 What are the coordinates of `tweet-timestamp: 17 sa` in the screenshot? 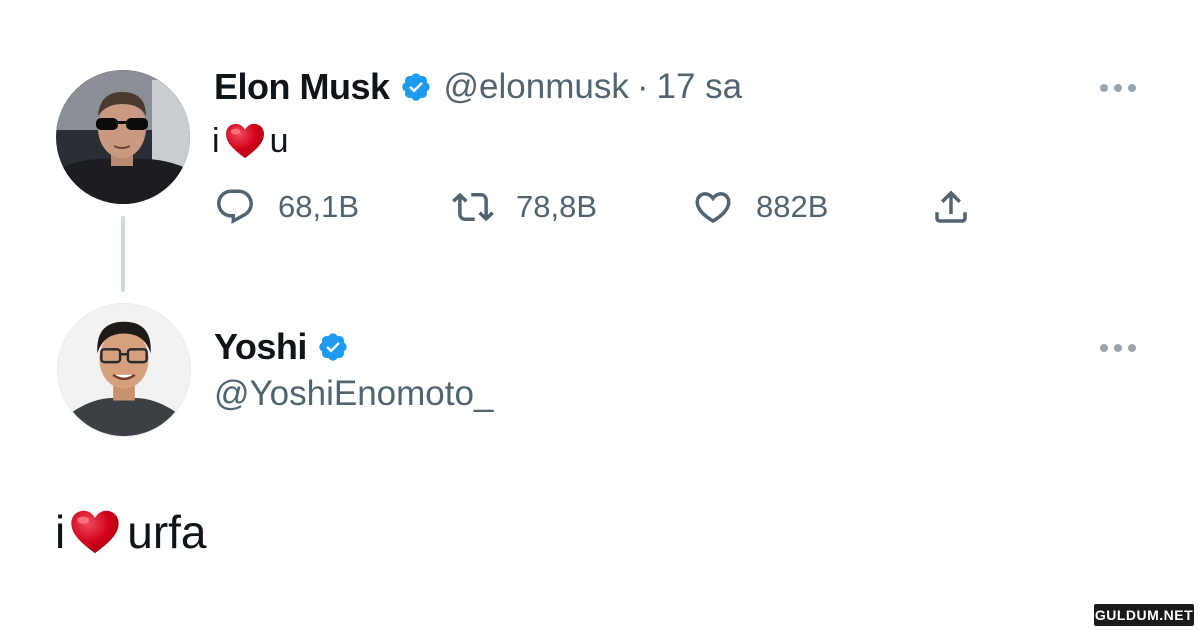 It's located at (700, 87).